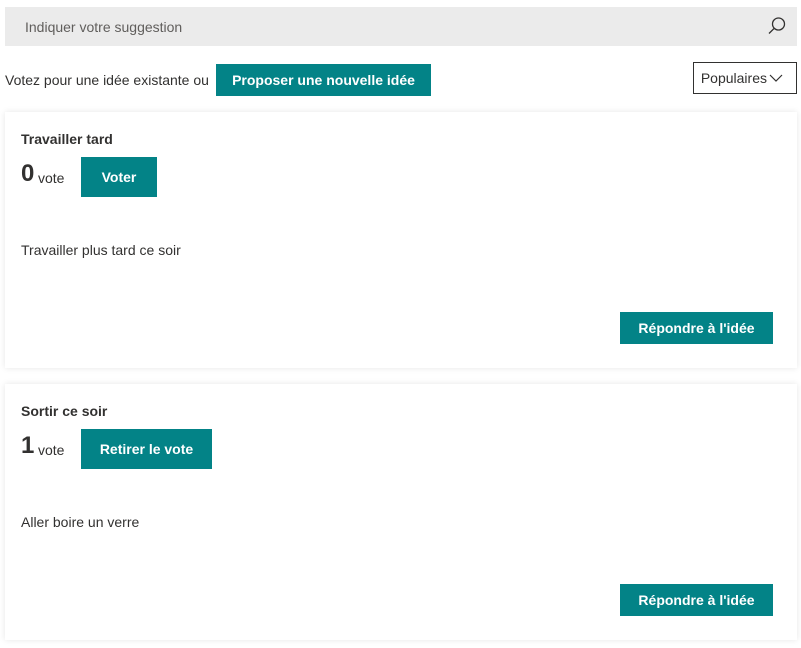 This screenshot has height=648, width=801. What do you see at coordinates (777, 26) in the screenshot?
I see `search-icon` at bounding box center [777, 26].